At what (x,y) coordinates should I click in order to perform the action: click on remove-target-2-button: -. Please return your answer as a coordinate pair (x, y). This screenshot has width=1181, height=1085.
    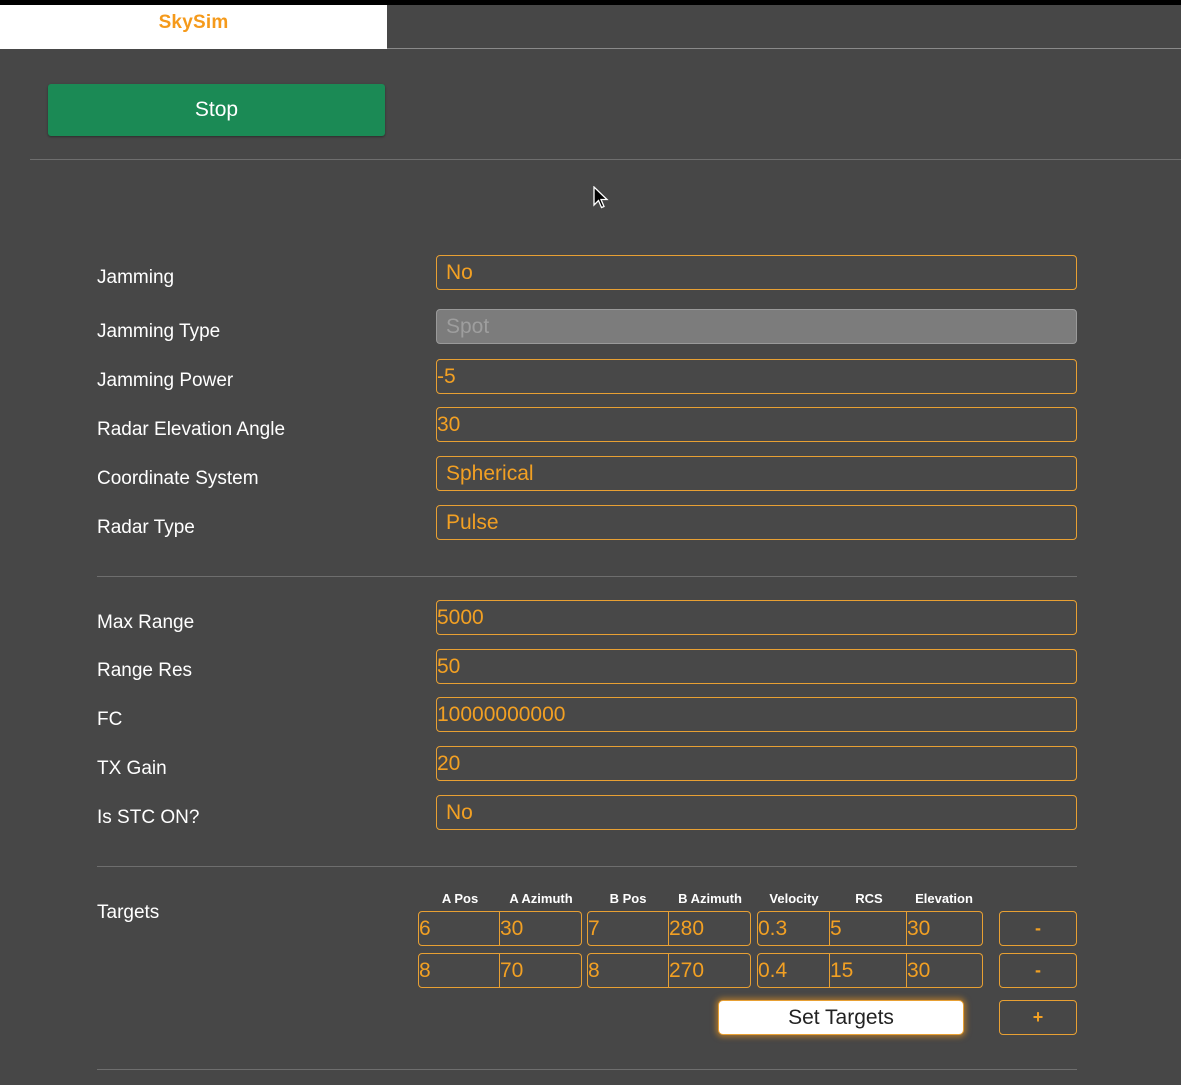
    Looking at the image, I should click on (1038, 970).